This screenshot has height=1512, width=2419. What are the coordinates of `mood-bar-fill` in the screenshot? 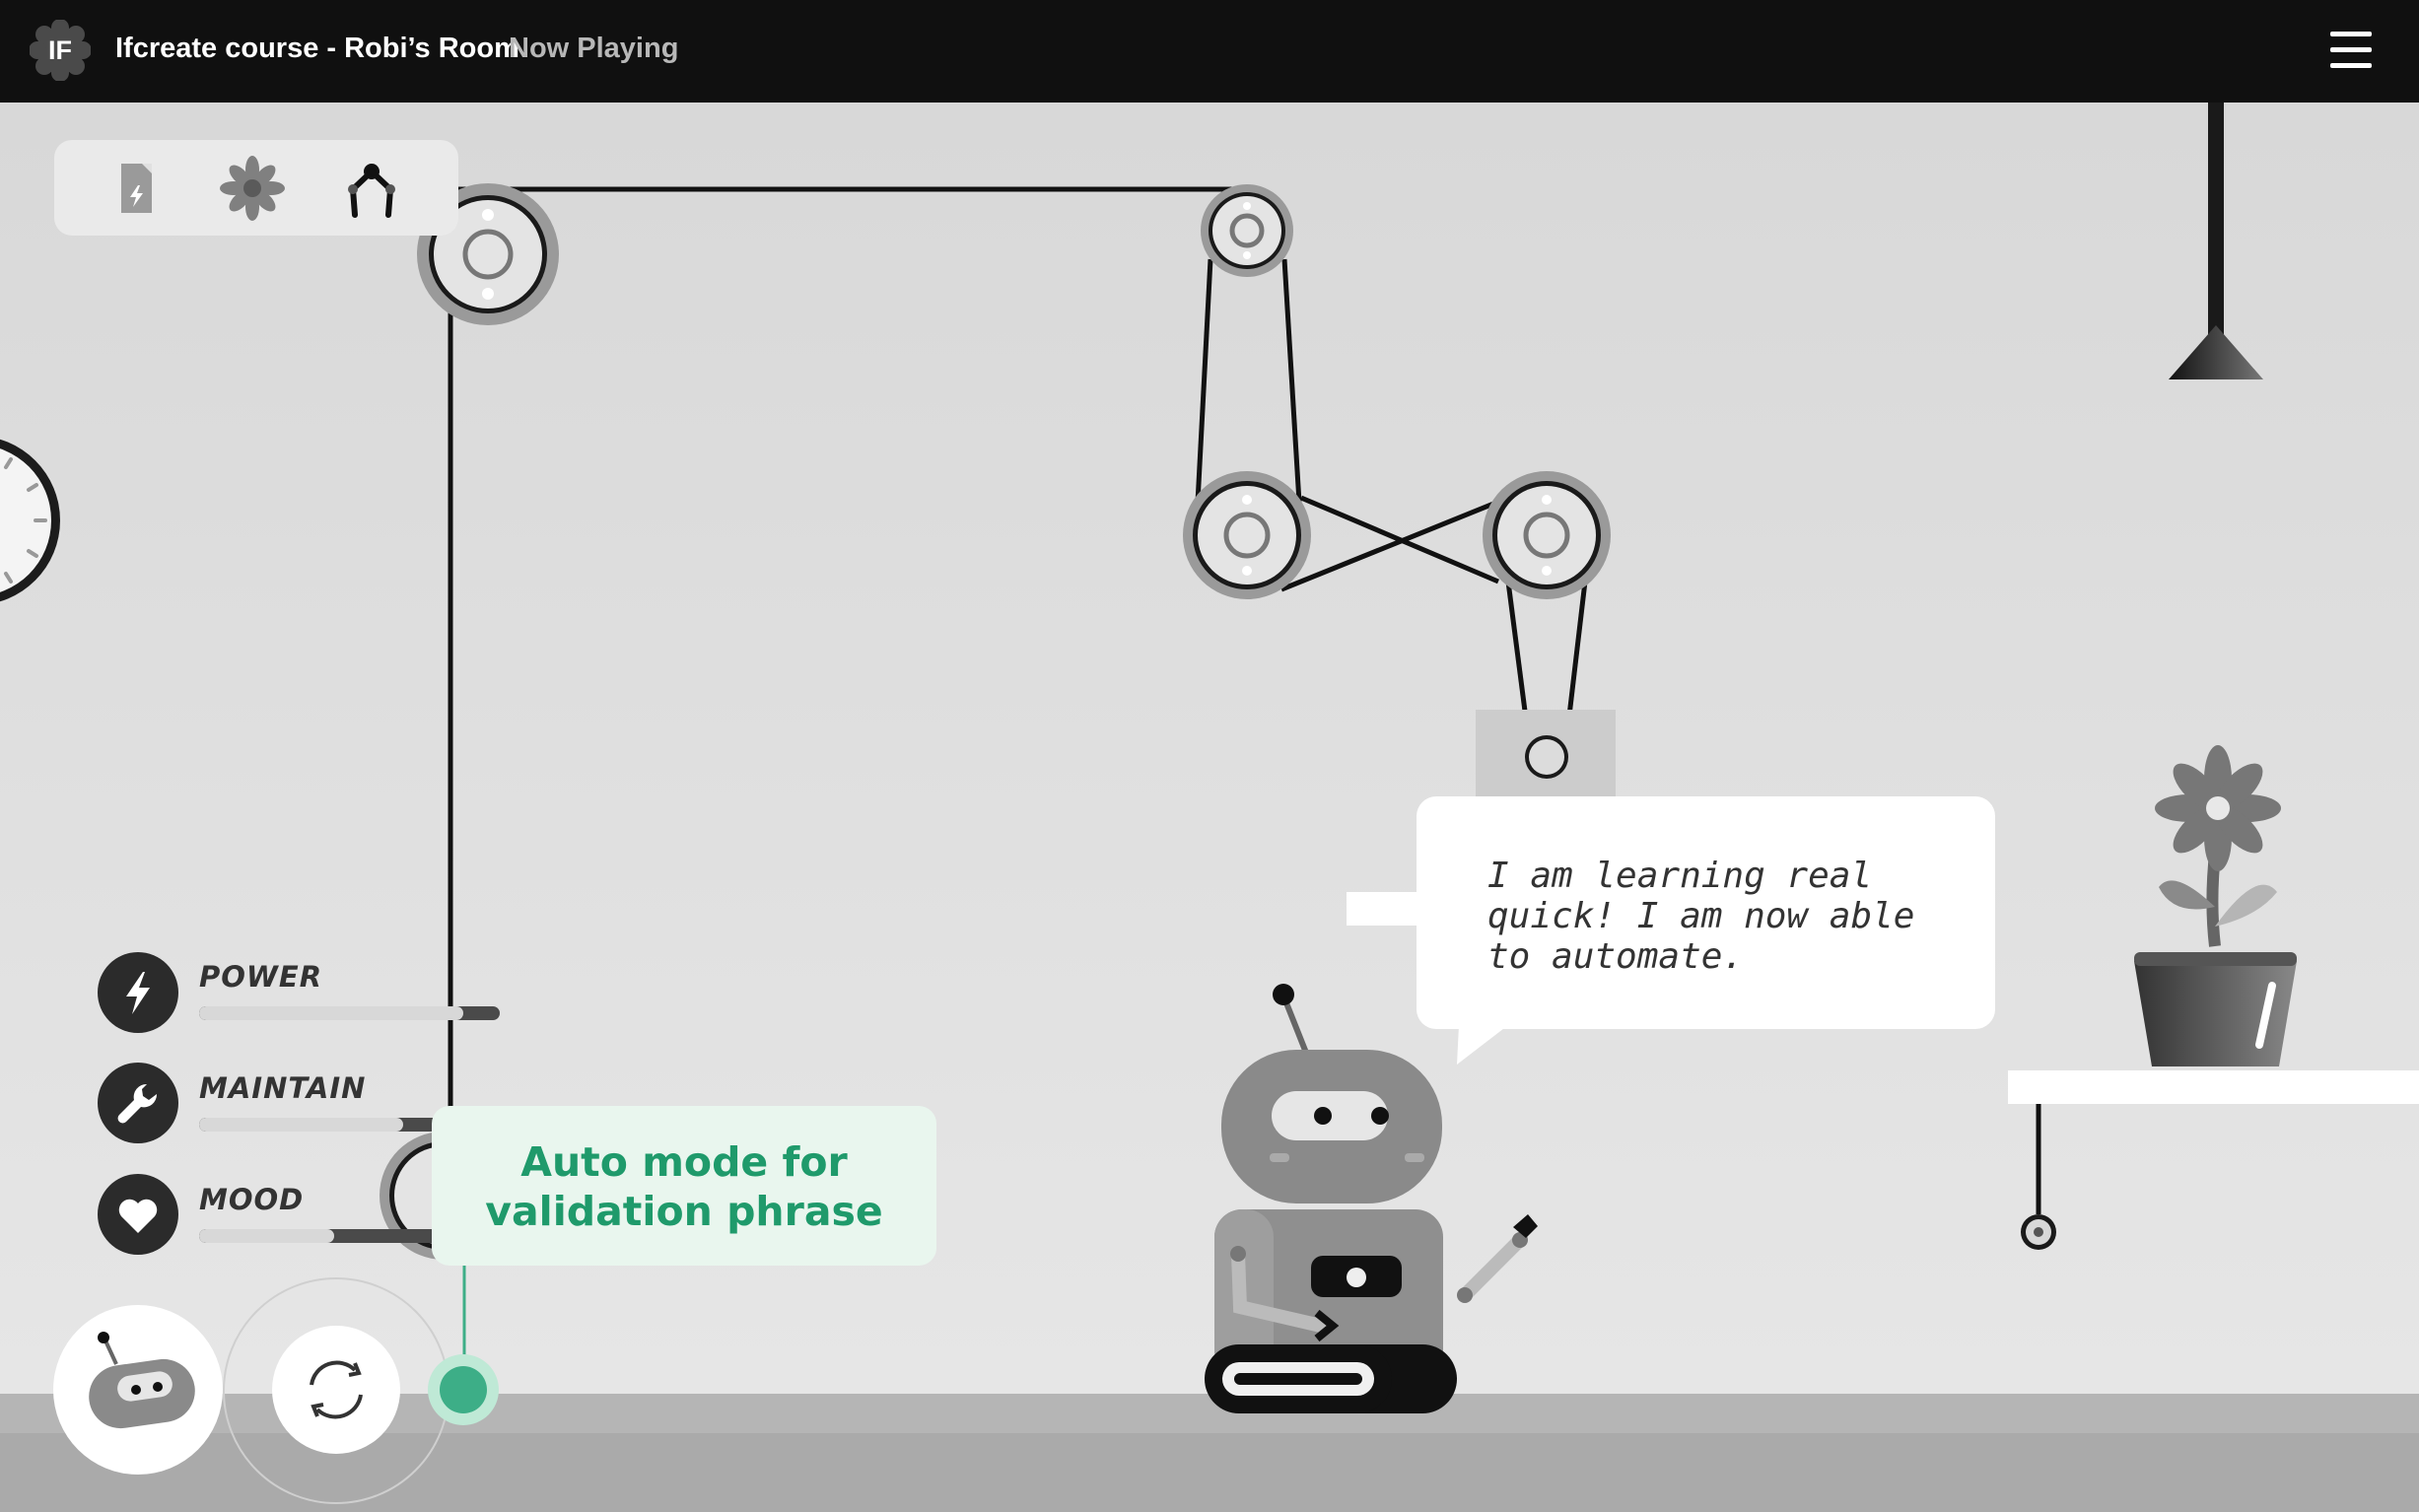 It's located at (267, 1236).